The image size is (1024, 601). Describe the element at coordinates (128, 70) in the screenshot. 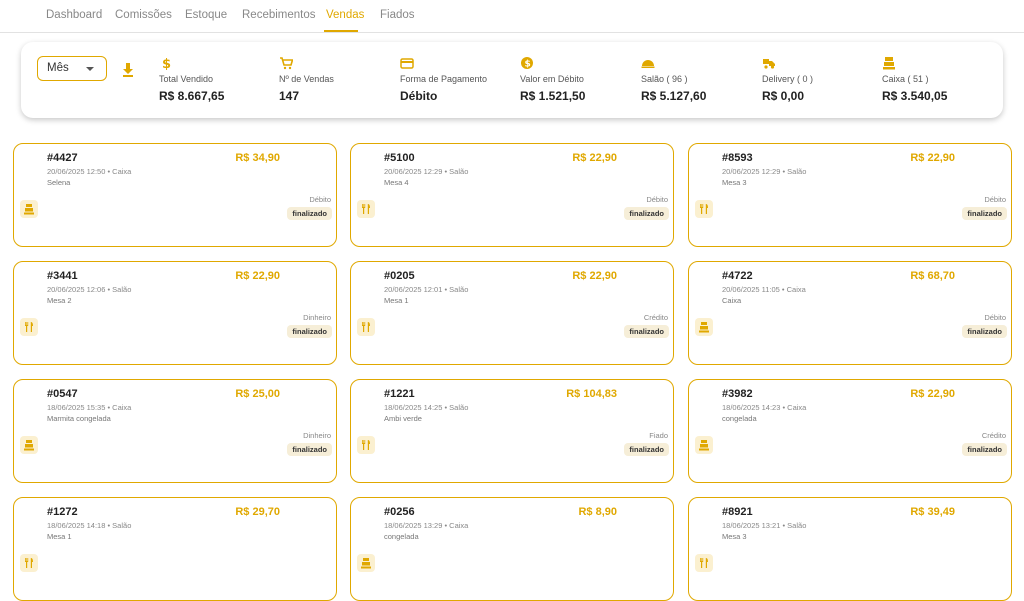

I see `download-icon` at that location.